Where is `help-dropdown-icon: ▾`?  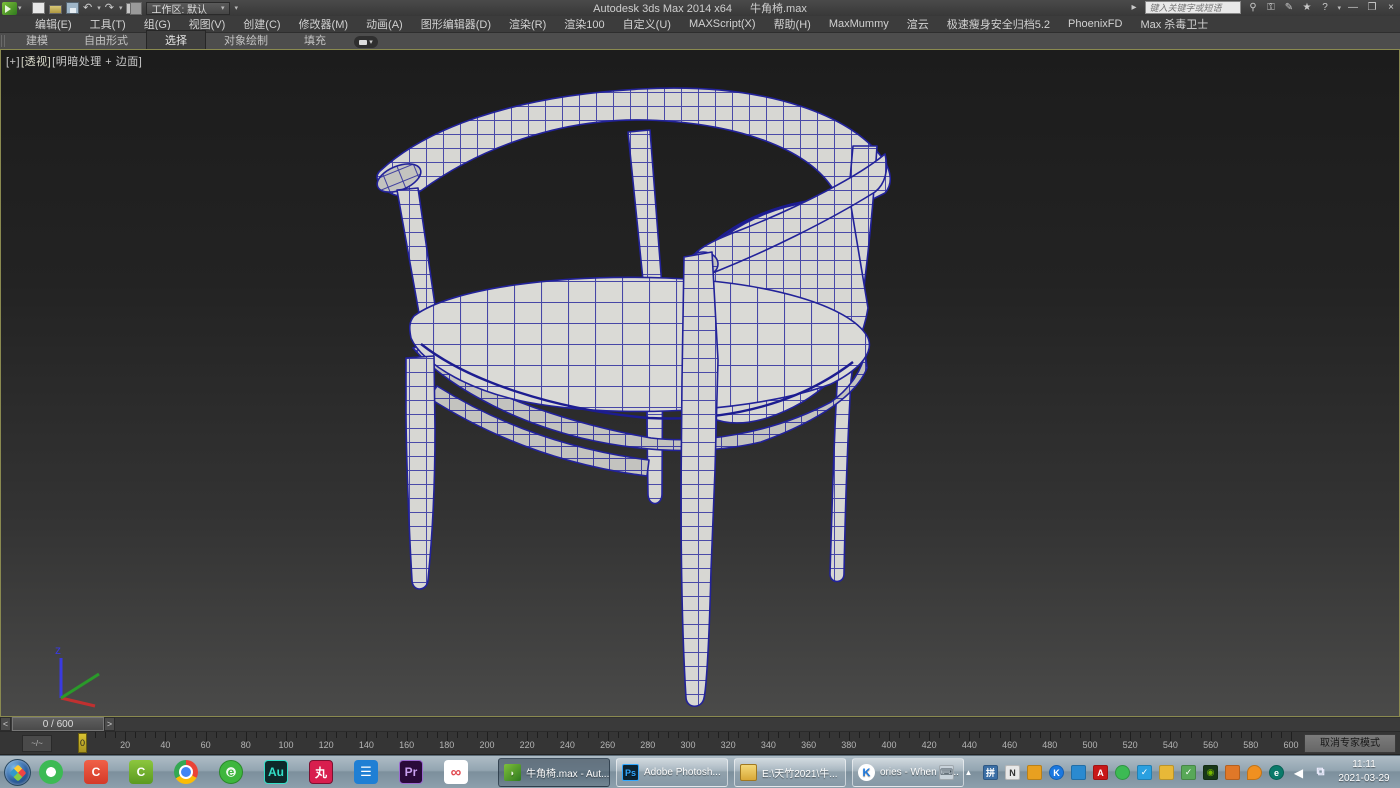
help-dropdown-icon: ▾ is located at coordinates (1339, 8).